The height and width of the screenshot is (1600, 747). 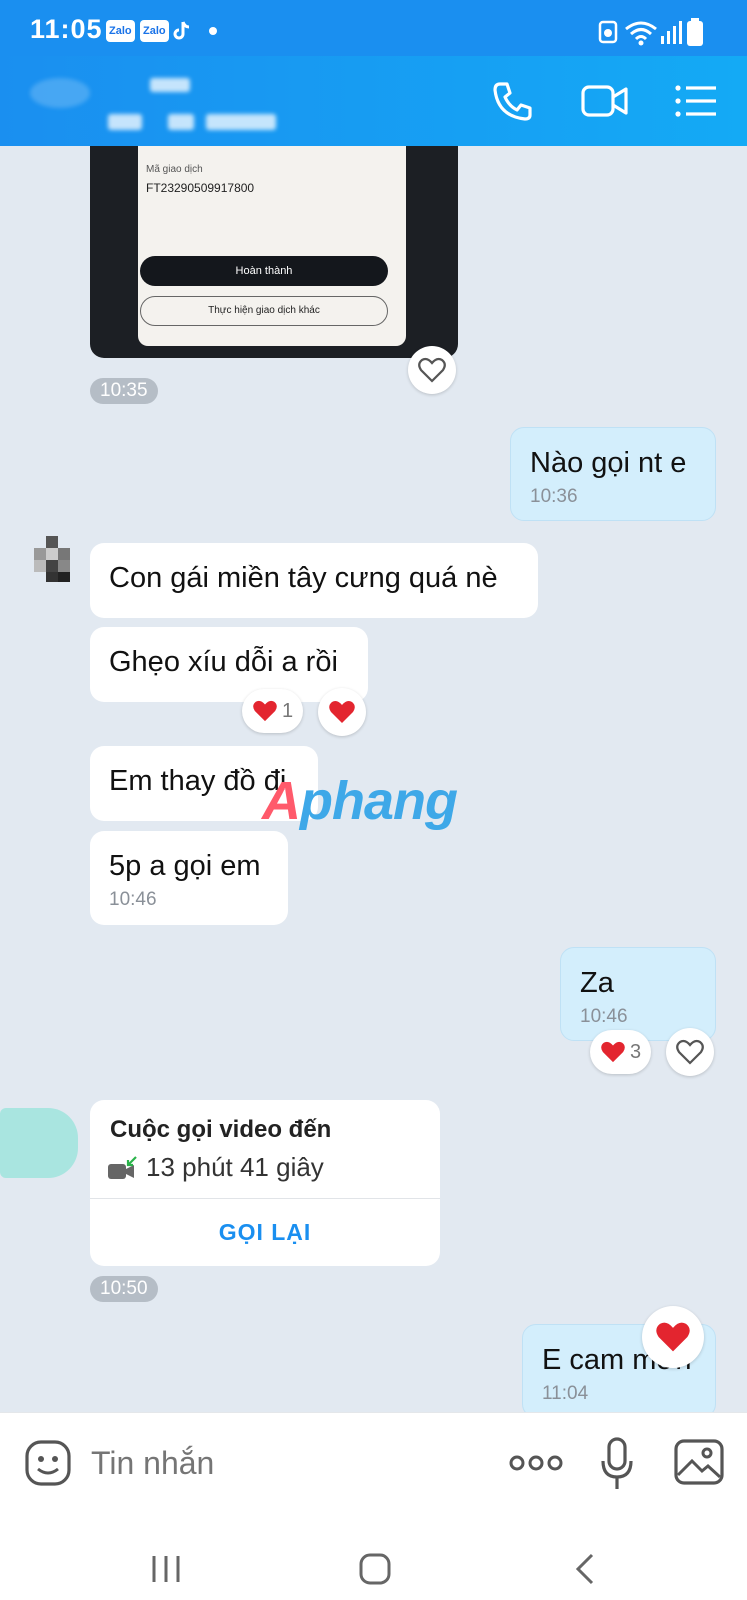 What do you see at coordinates (373, 28) in the screenshot?
I see `status-bar: 11:05 Zalo Zalo` at bounding box center [373, 28].